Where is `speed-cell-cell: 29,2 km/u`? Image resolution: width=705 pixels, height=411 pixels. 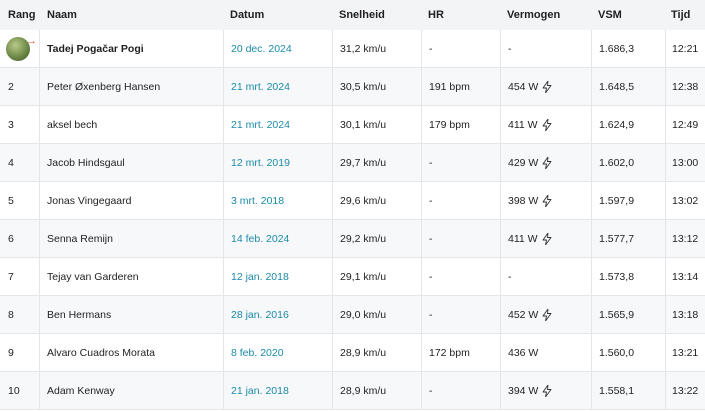
speed-cell-cell: 29,2 km/u is located at coordinates (376, 238).